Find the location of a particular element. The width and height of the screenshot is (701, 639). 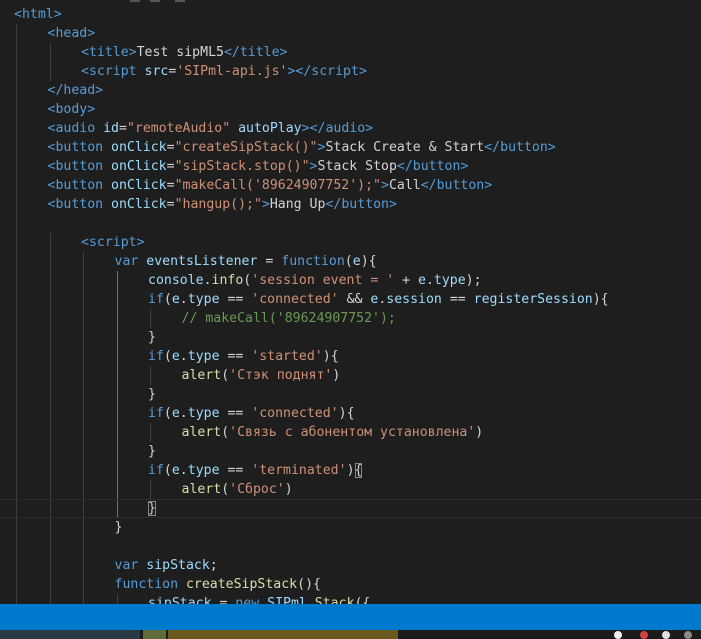

code-line: var eventsListener = function(e){ is located at coordinates (350, 261).